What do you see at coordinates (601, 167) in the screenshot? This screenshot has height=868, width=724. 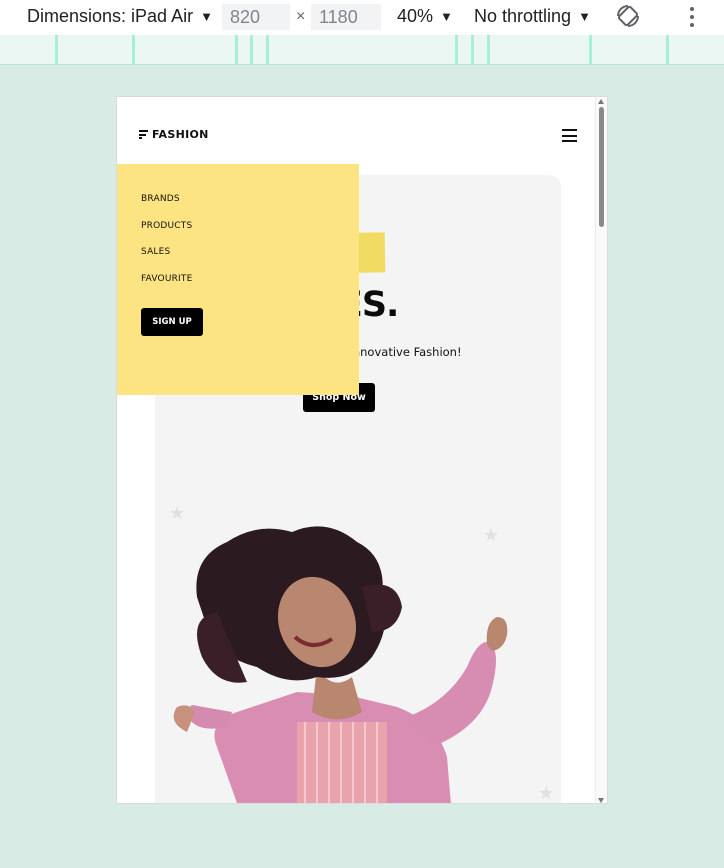 I see `scrollbar-thumb` at bounding box center [601, 167].